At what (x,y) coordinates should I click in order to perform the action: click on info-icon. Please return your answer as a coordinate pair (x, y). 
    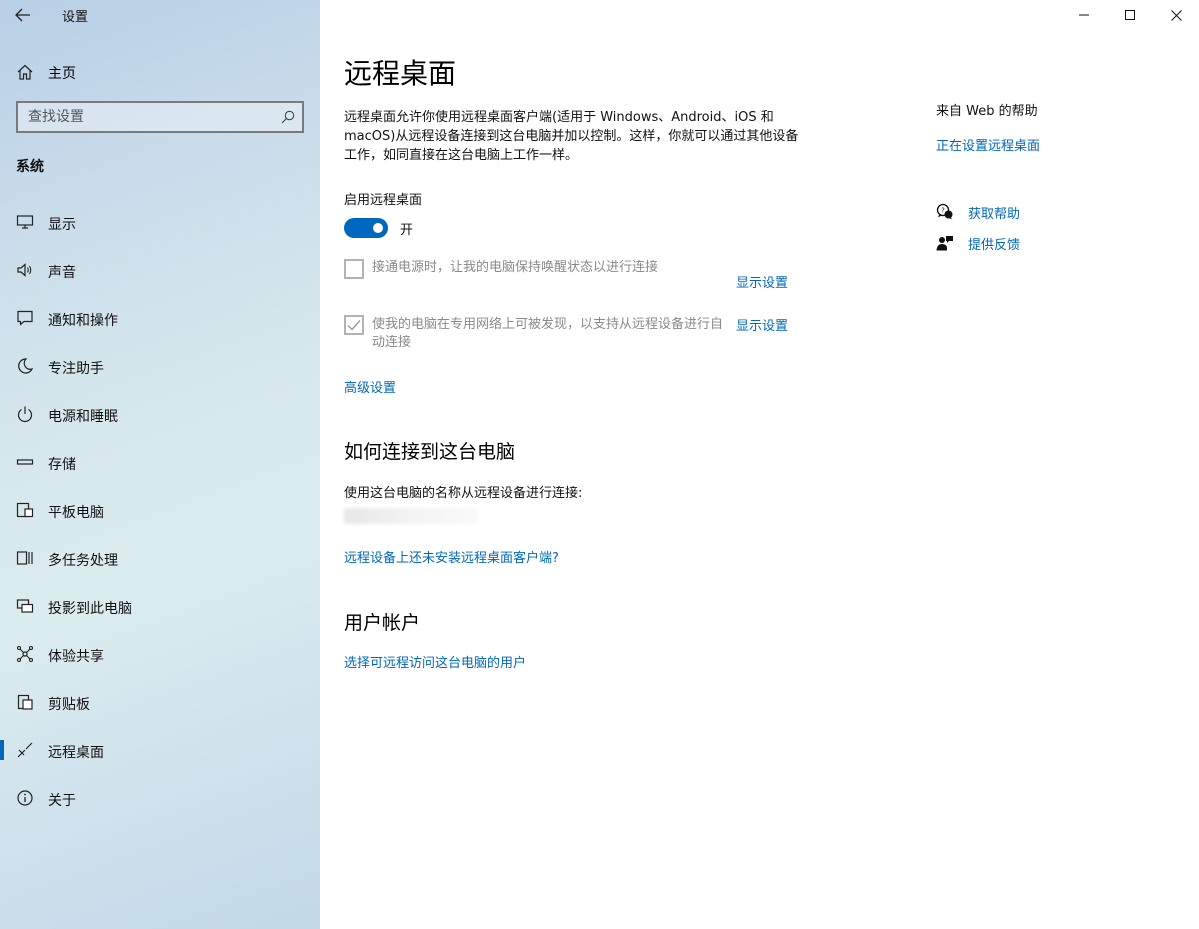
    Looking at the image, I should click on (25, 798).